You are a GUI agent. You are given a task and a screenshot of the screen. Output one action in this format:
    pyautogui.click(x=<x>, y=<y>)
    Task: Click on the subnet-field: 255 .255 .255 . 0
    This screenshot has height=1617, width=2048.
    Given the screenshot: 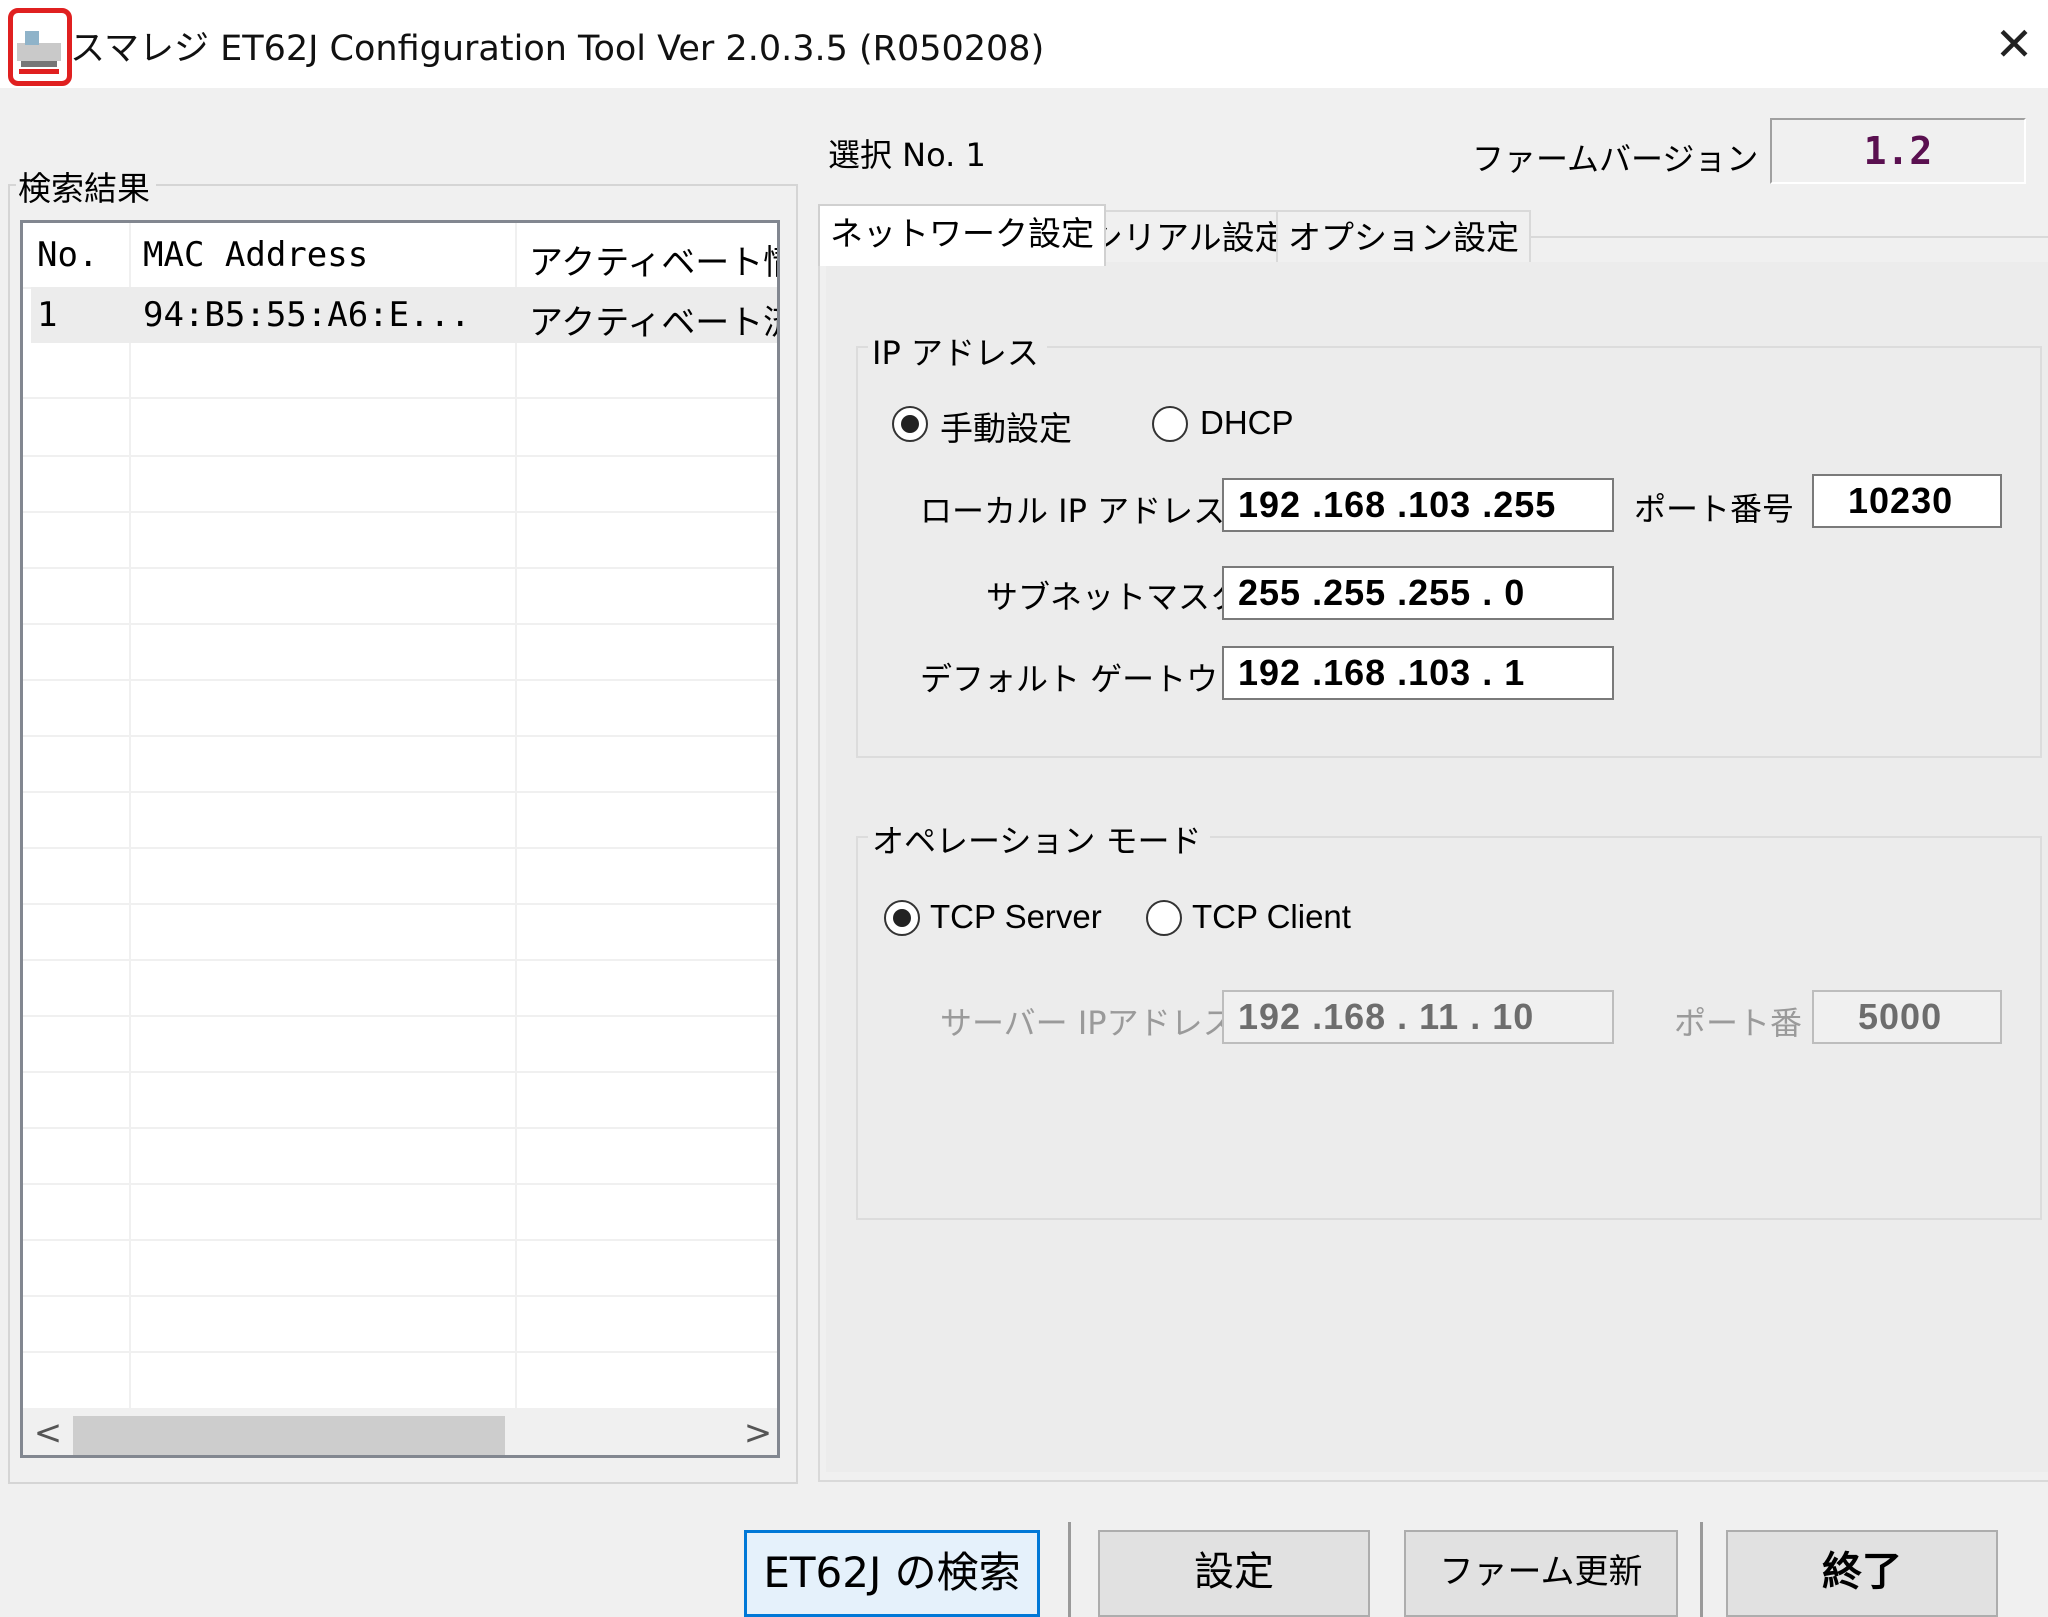 What is the action you would take?
    pyautogui.click(x=1418, y=593)
    